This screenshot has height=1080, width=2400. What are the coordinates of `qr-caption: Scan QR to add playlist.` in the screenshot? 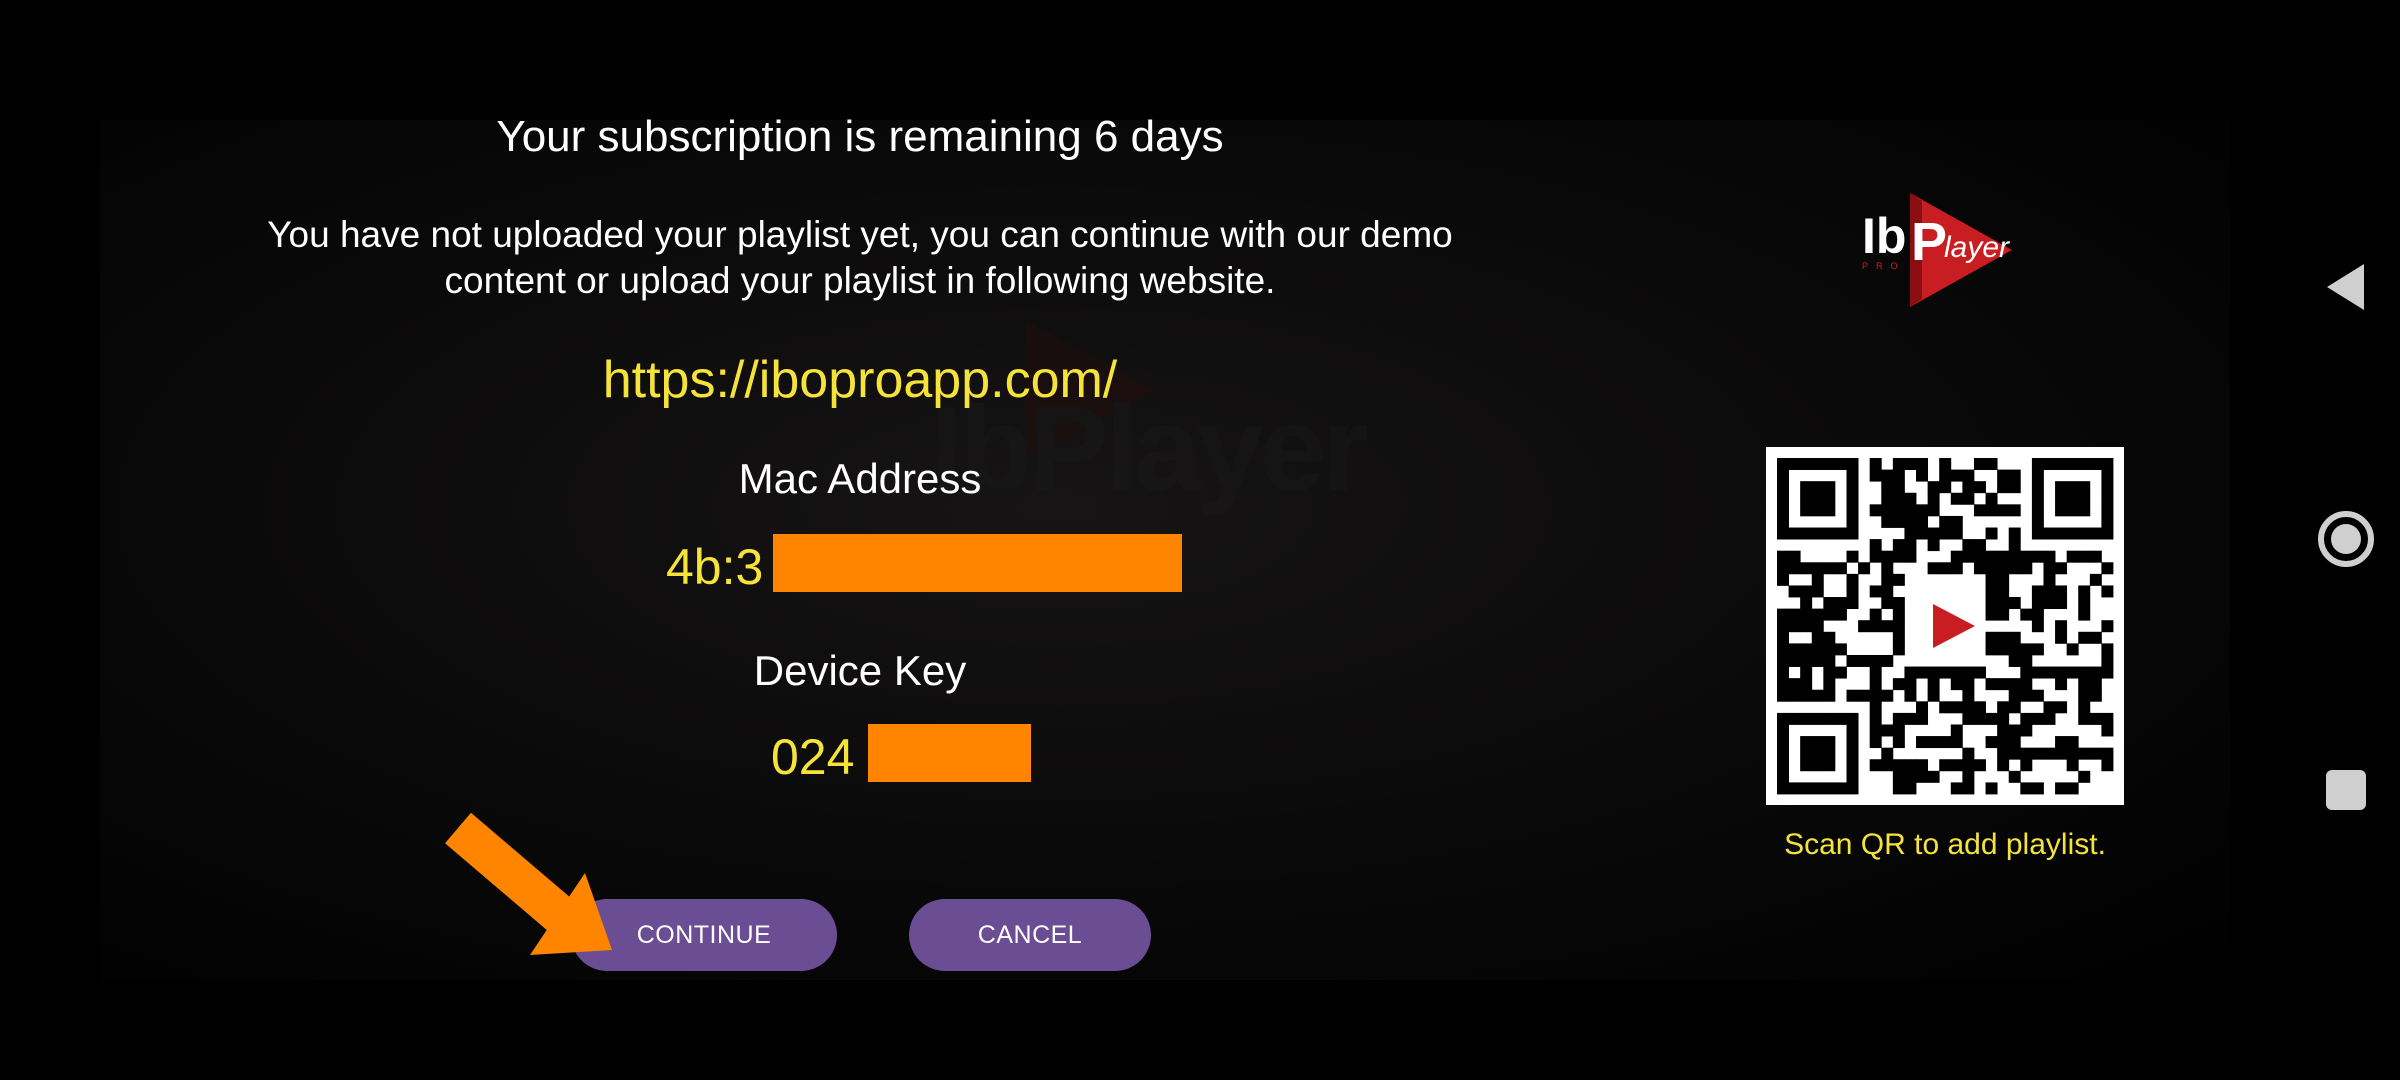 It's located at (1945, 844).